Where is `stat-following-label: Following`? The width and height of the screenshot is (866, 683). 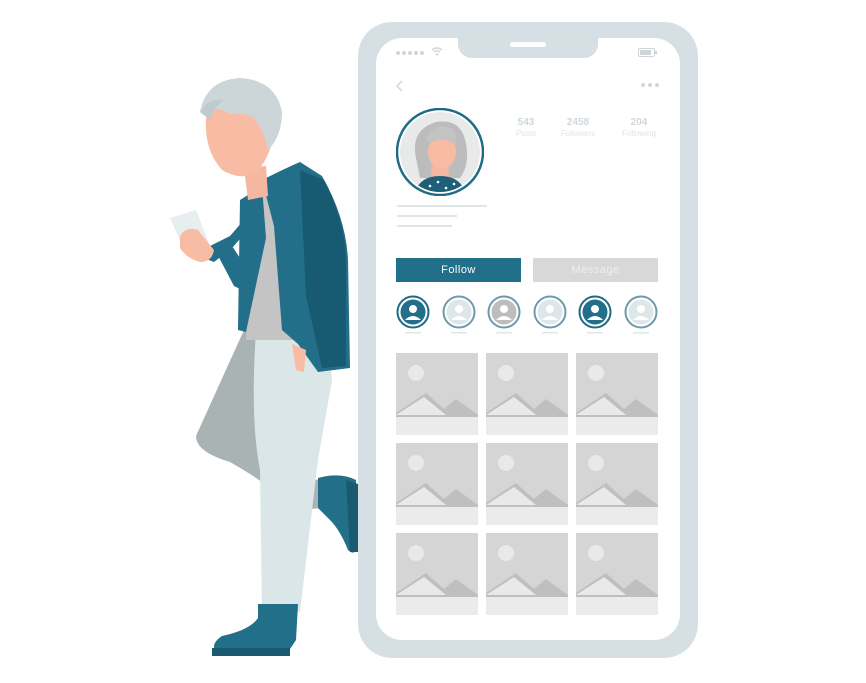 stat-following-label: Following is located at coordinates (639, 133).